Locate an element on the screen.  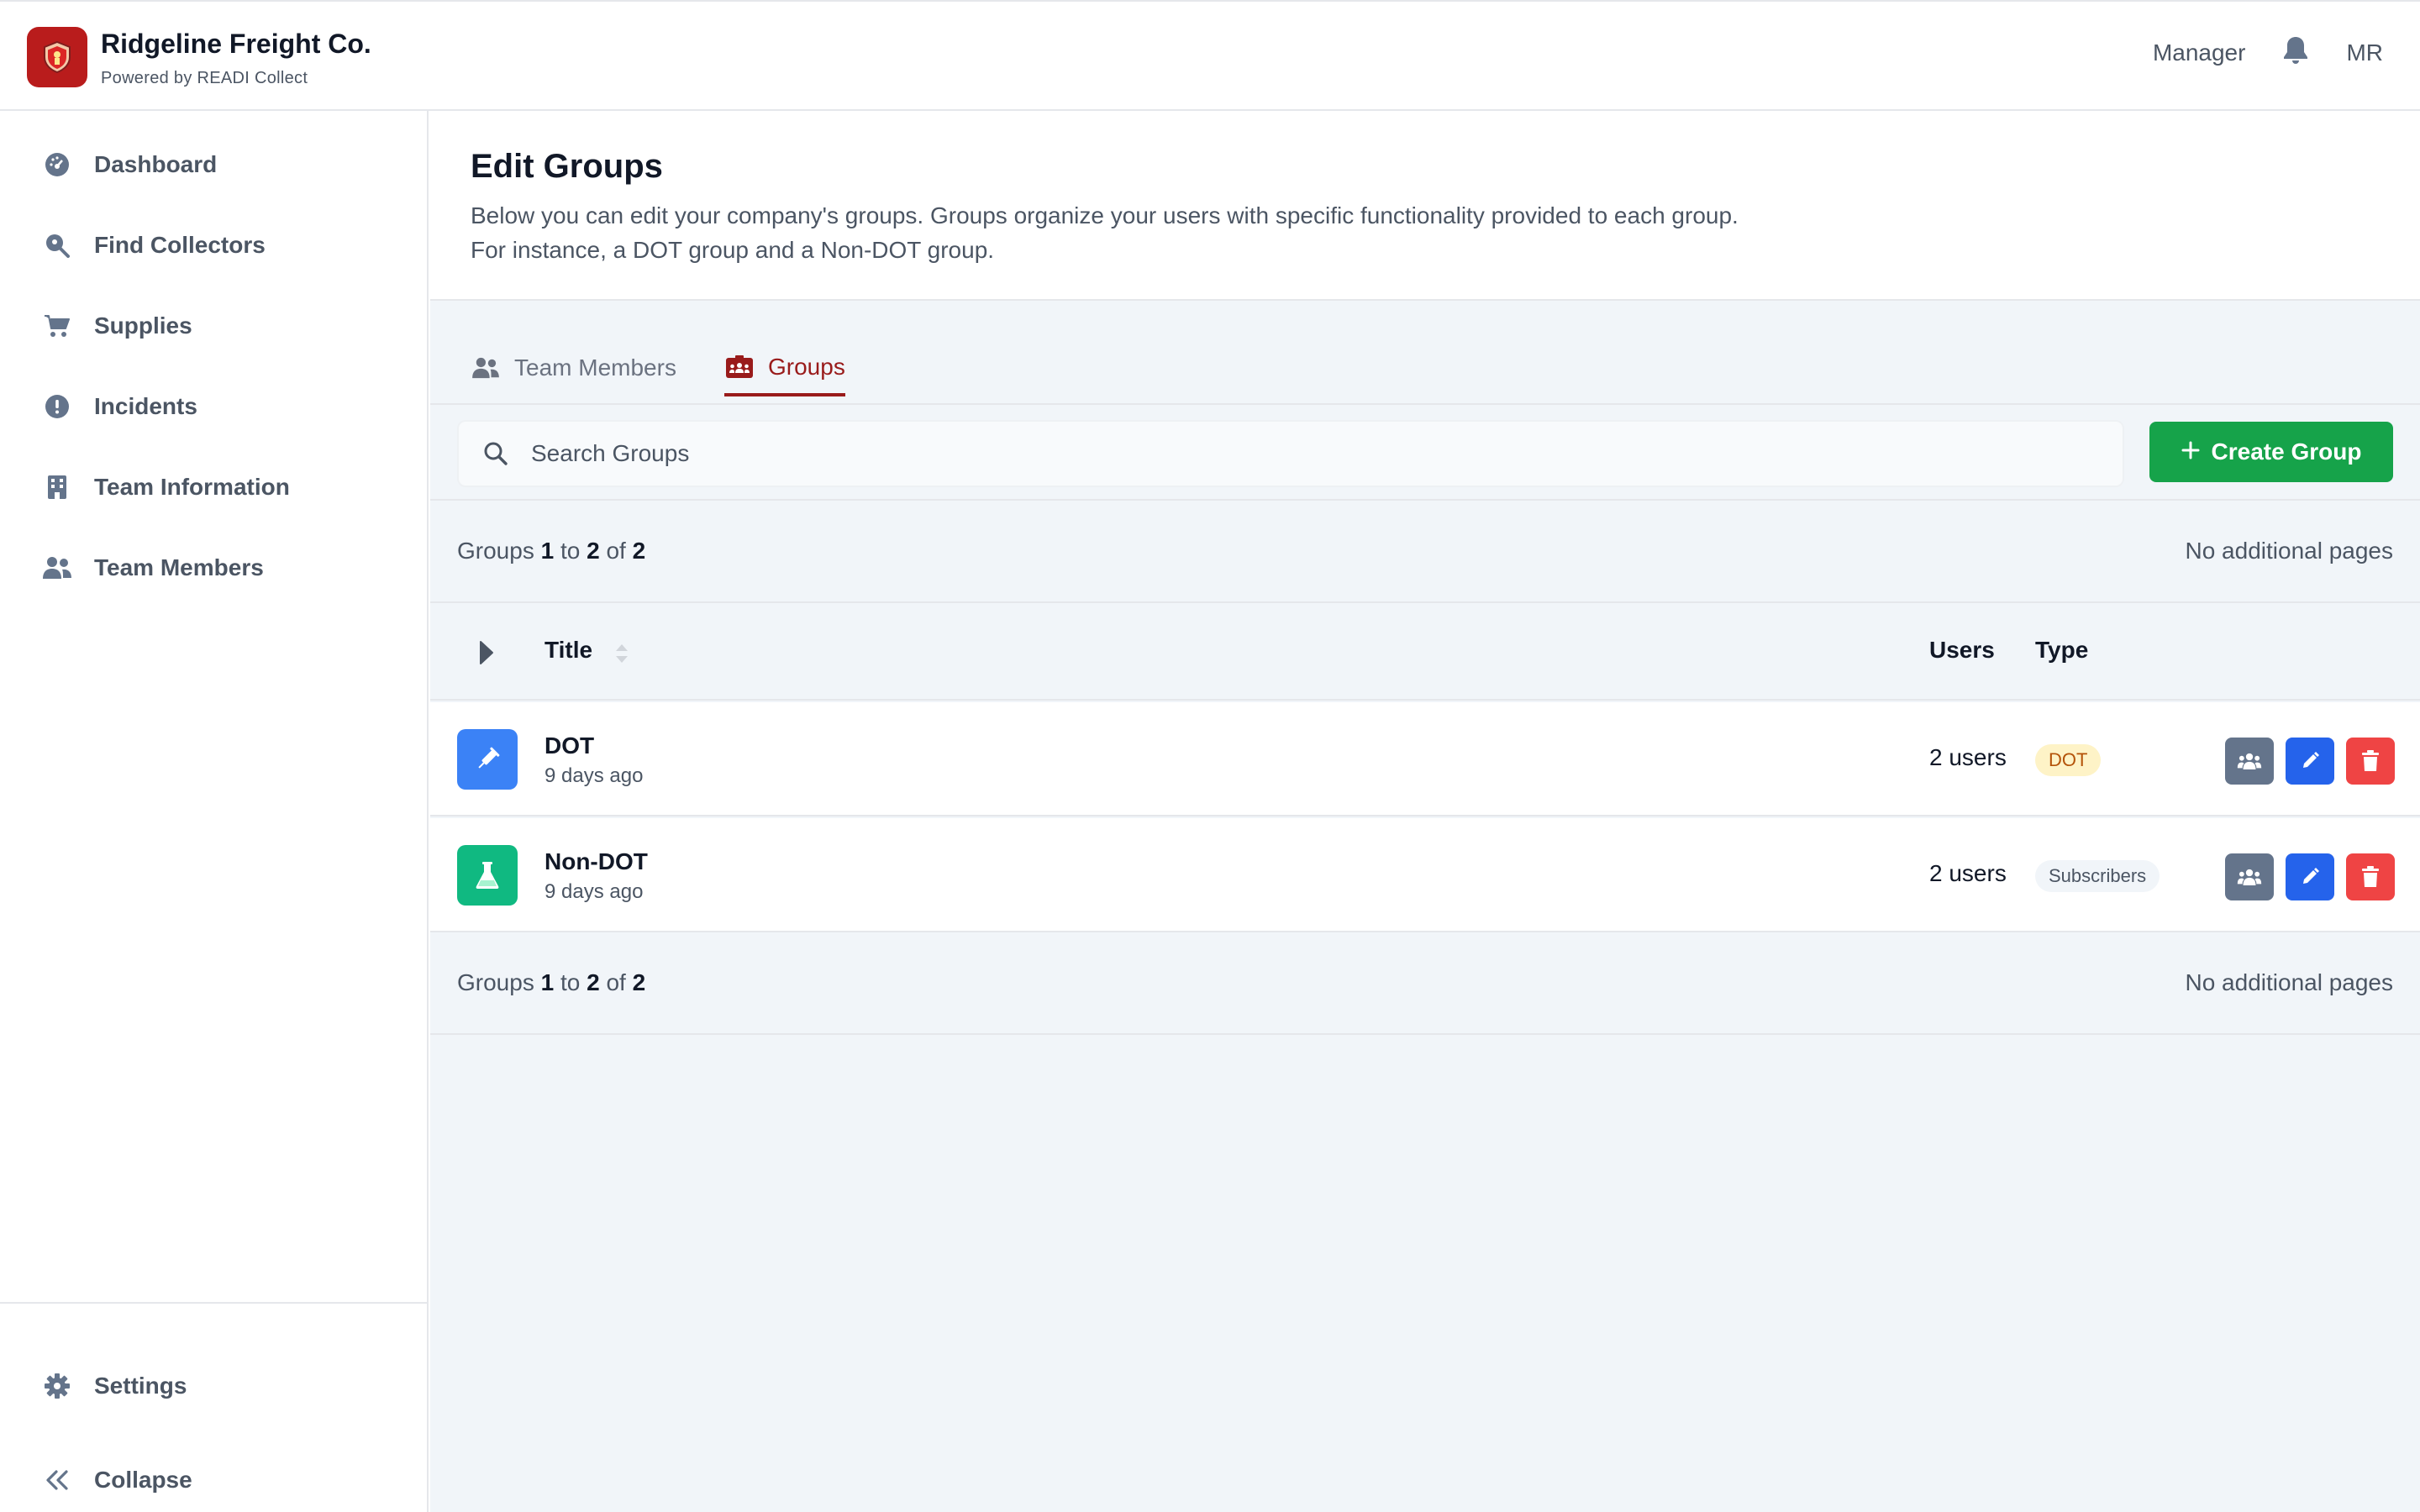
sidebar-item-label: Incidents is located at coordinates (146, 406).